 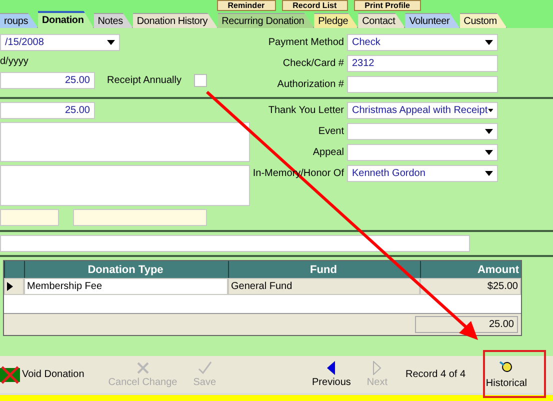 What do you see at coordinates (143, 368) in the screenshot?
I see `cross-icon` at bounding box center [143, 368].